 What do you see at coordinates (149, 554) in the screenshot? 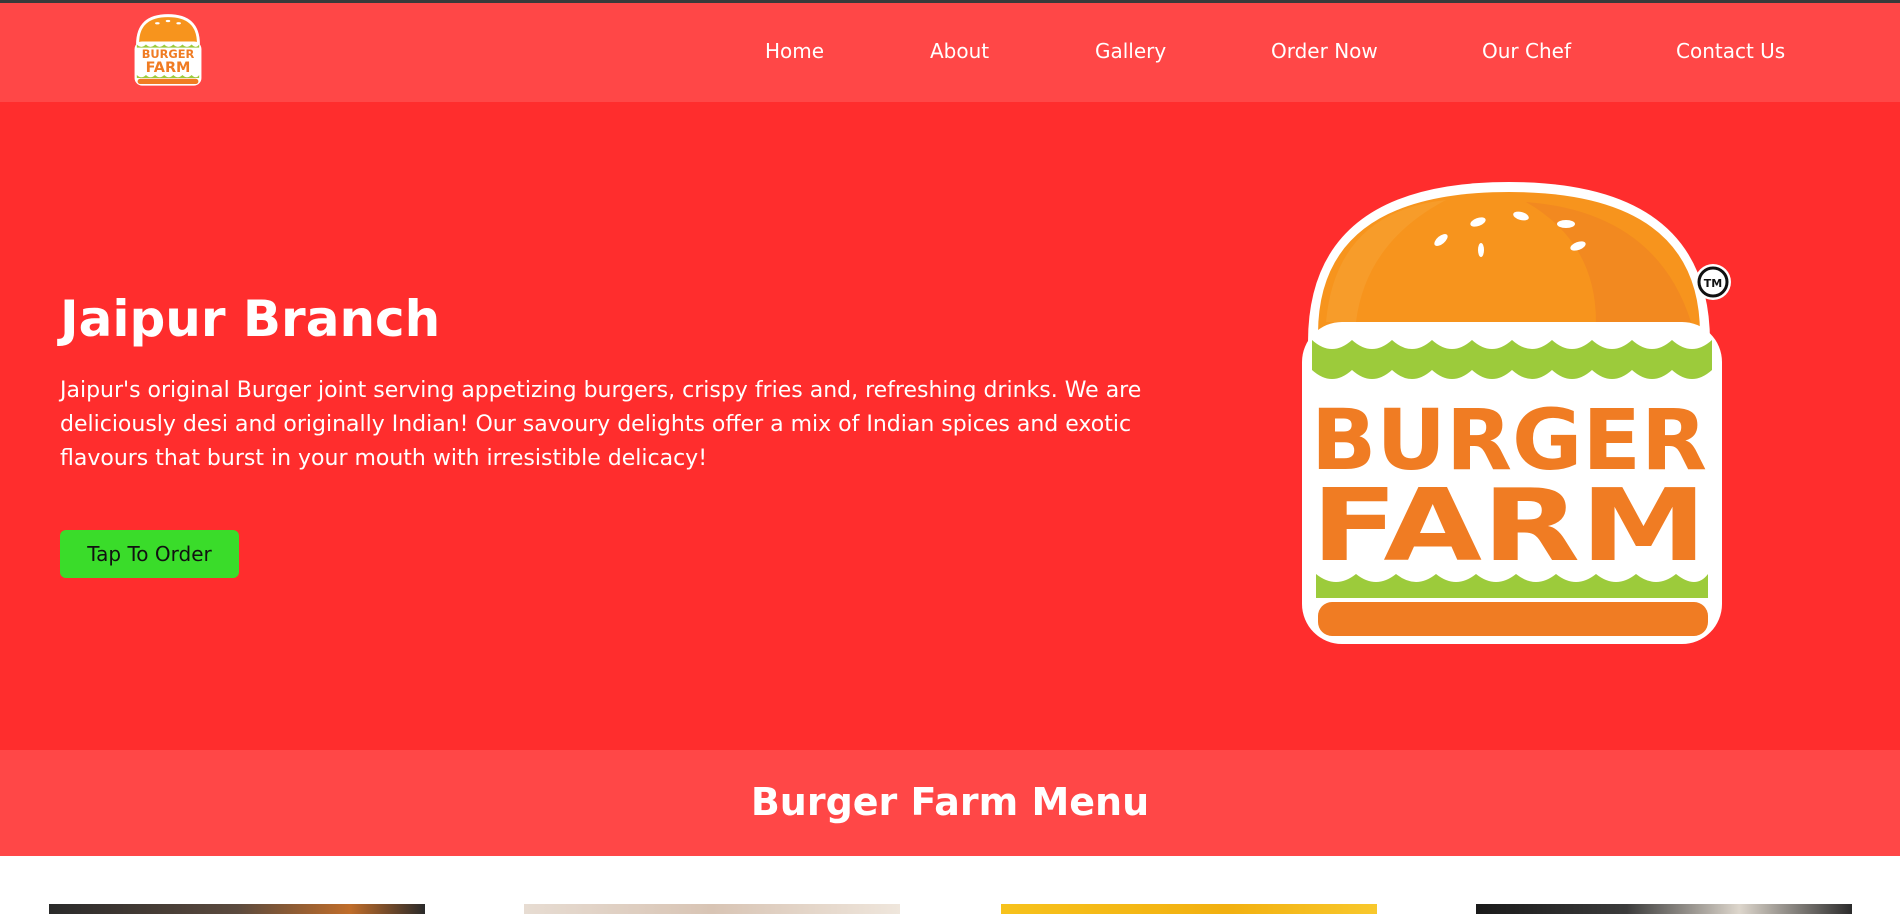
I see `tap-to-order-button: Tap To Order` at bounding box center [149, 554].